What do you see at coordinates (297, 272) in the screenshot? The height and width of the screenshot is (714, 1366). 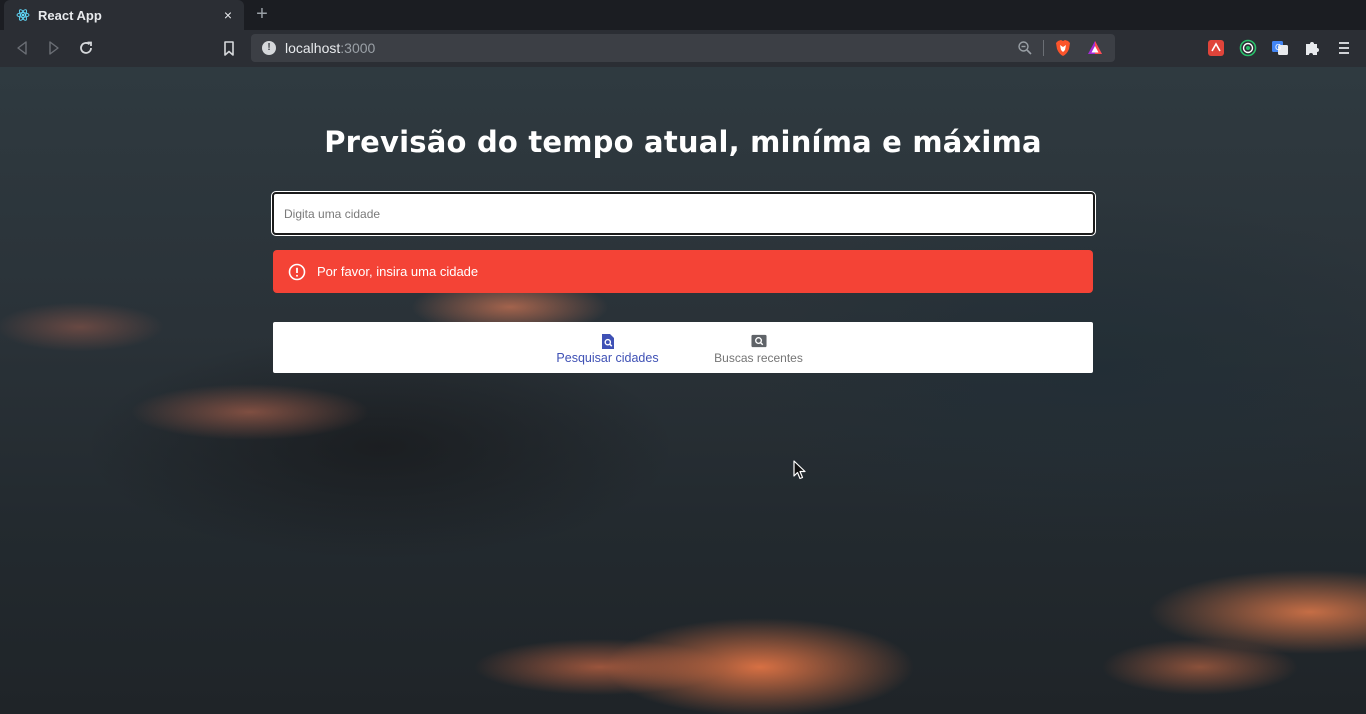 I see `error-outline-icon` at bounding box center [297, 272].